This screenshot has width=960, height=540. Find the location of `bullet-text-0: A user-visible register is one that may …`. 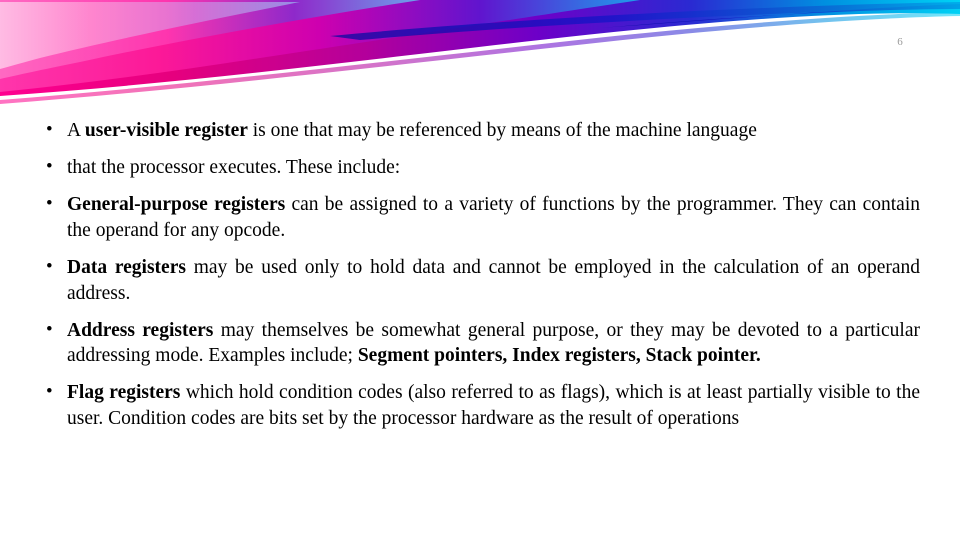

bullet-text-0: A user-visible register is one that may … is located at coordinates (493, 131).